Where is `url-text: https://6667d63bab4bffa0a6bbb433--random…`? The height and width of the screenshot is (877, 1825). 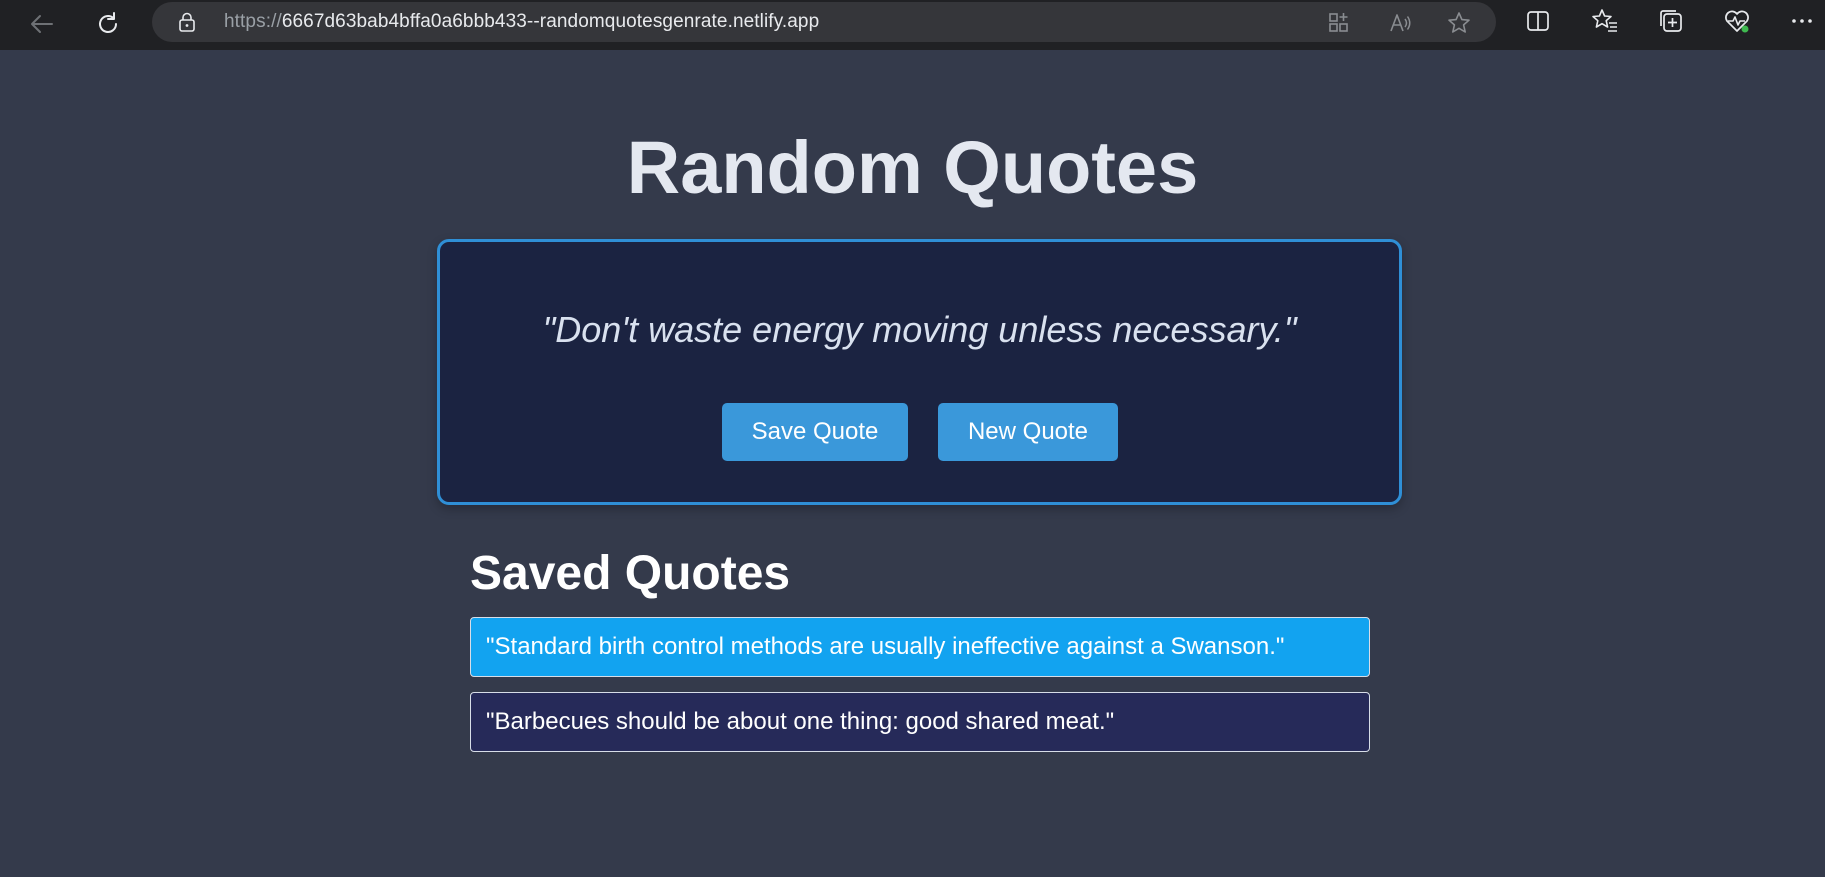
url-text: https://6667d63bab4bffa0a6bbb433--random… is located at coordinates (521, 22).